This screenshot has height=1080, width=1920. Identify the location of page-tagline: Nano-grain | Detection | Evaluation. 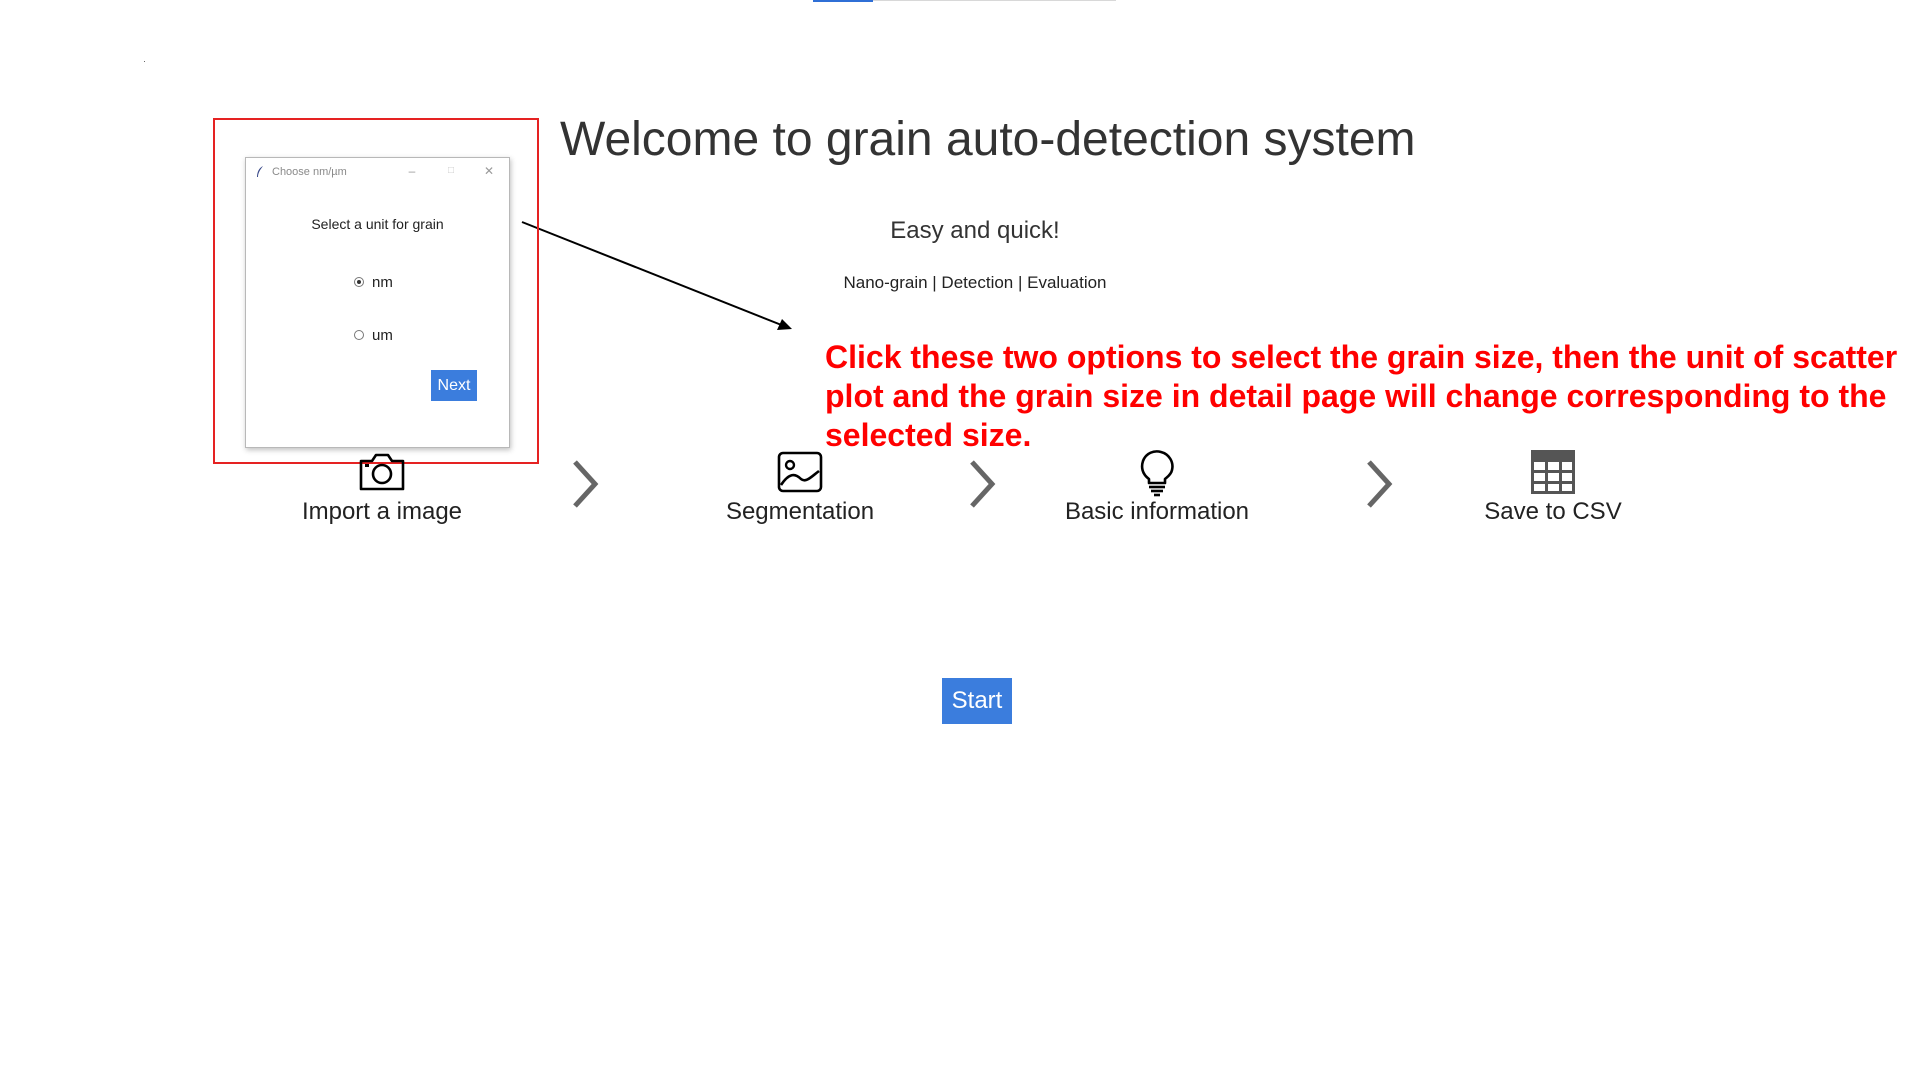
(975, 282).